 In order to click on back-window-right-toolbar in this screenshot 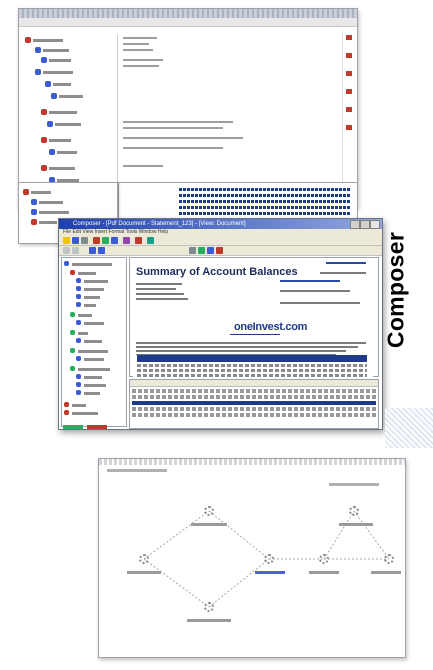, I will do `click(348, 117)`.